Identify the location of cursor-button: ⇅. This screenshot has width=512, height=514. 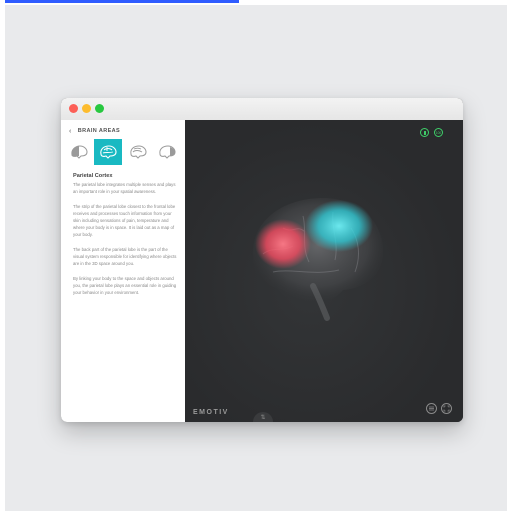
(263, 417).